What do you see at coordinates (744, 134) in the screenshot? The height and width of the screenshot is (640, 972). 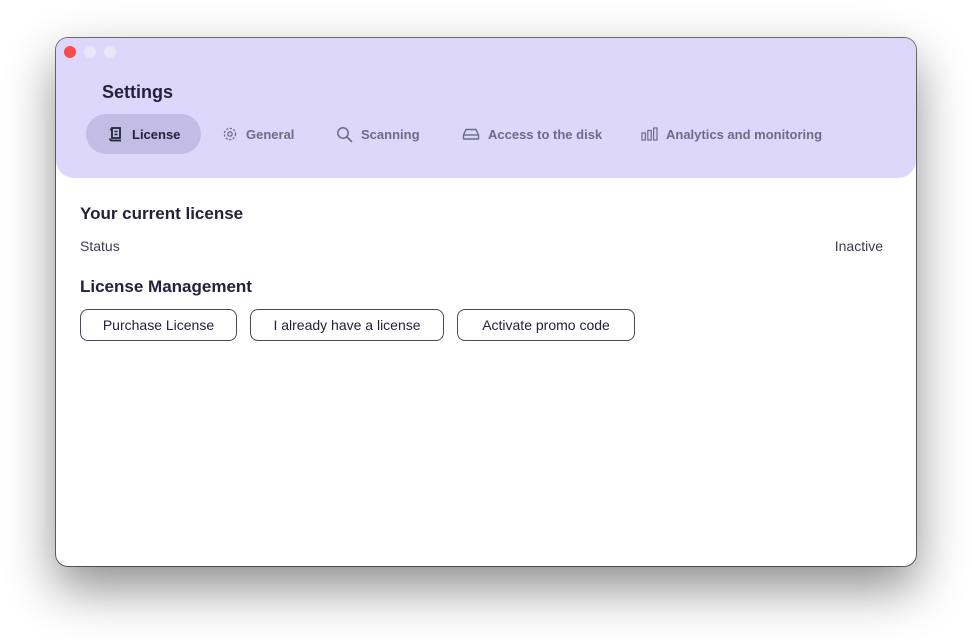 I see `tab-analytics-label: Analytics and monitoring` at bounding box center [744, 134].